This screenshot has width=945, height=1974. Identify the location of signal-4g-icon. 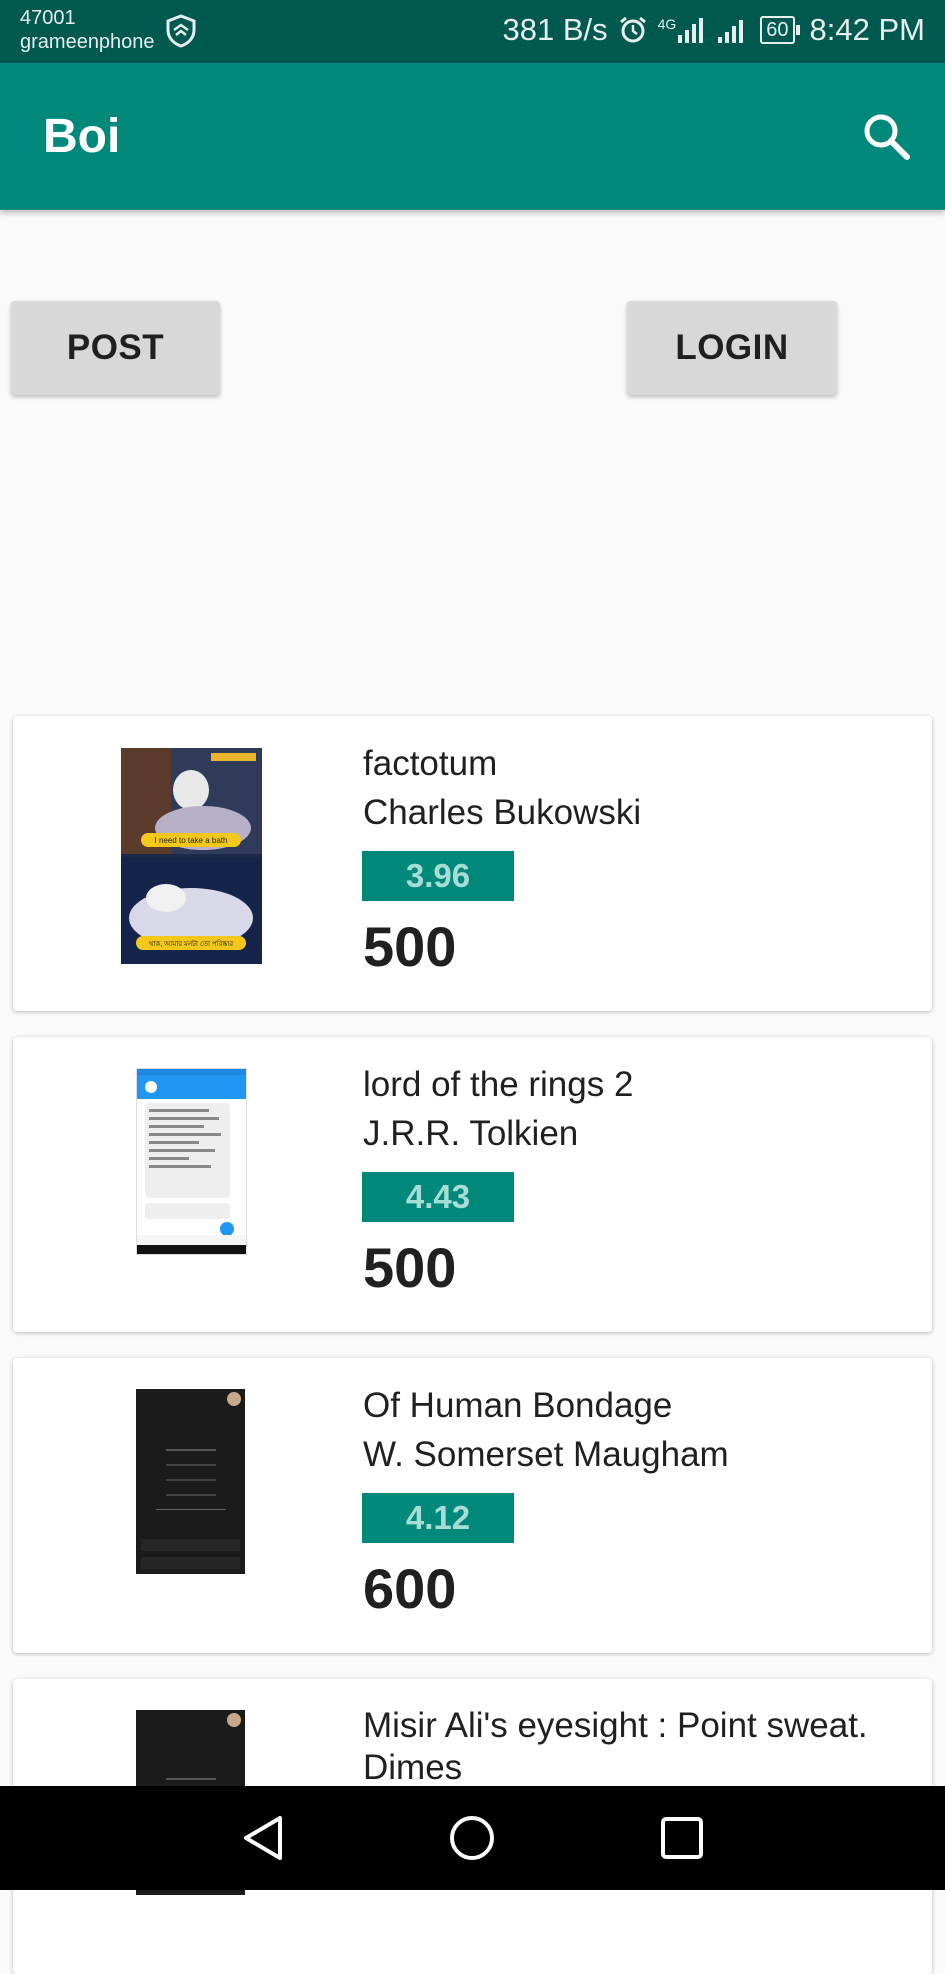
(691, 30).